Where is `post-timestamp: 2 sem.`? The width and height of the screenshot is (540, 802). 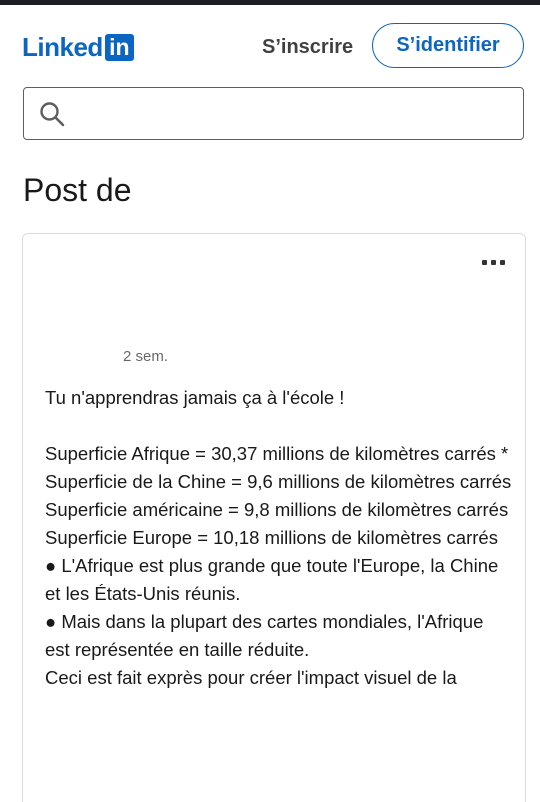
post-timestamp: 2 sem. is located at coordinates (146, 356).